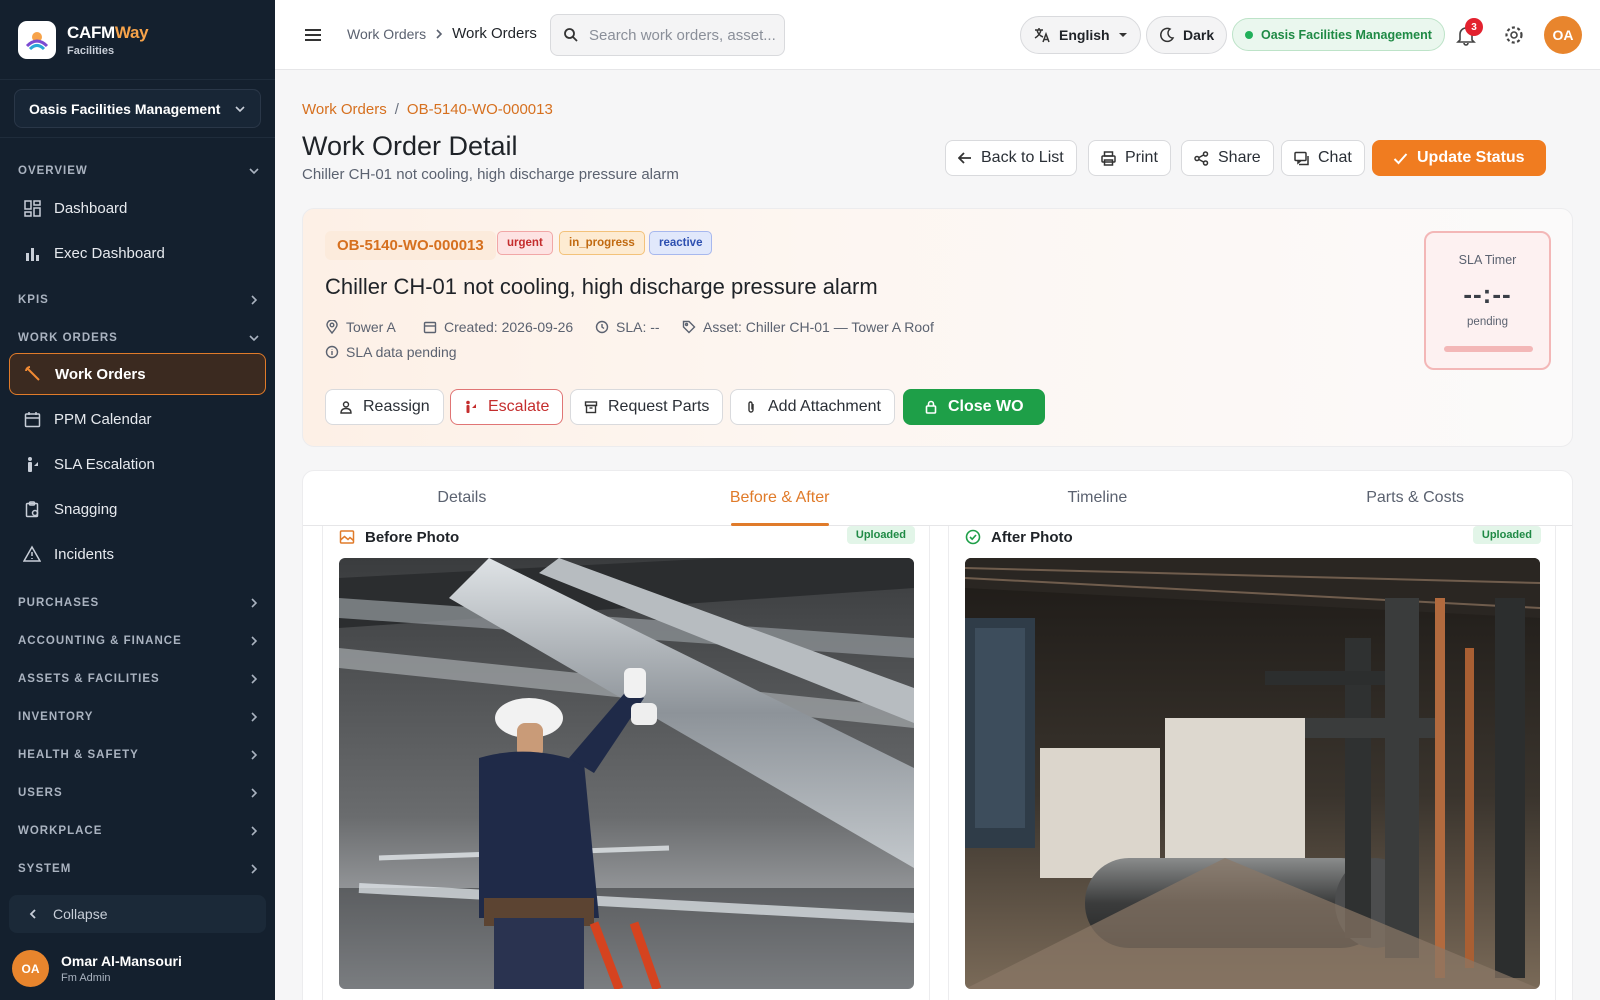 This screenshot has height=1000, width=1600. I want to click on nav-section-system: SYSTEM, so click(139, 869).